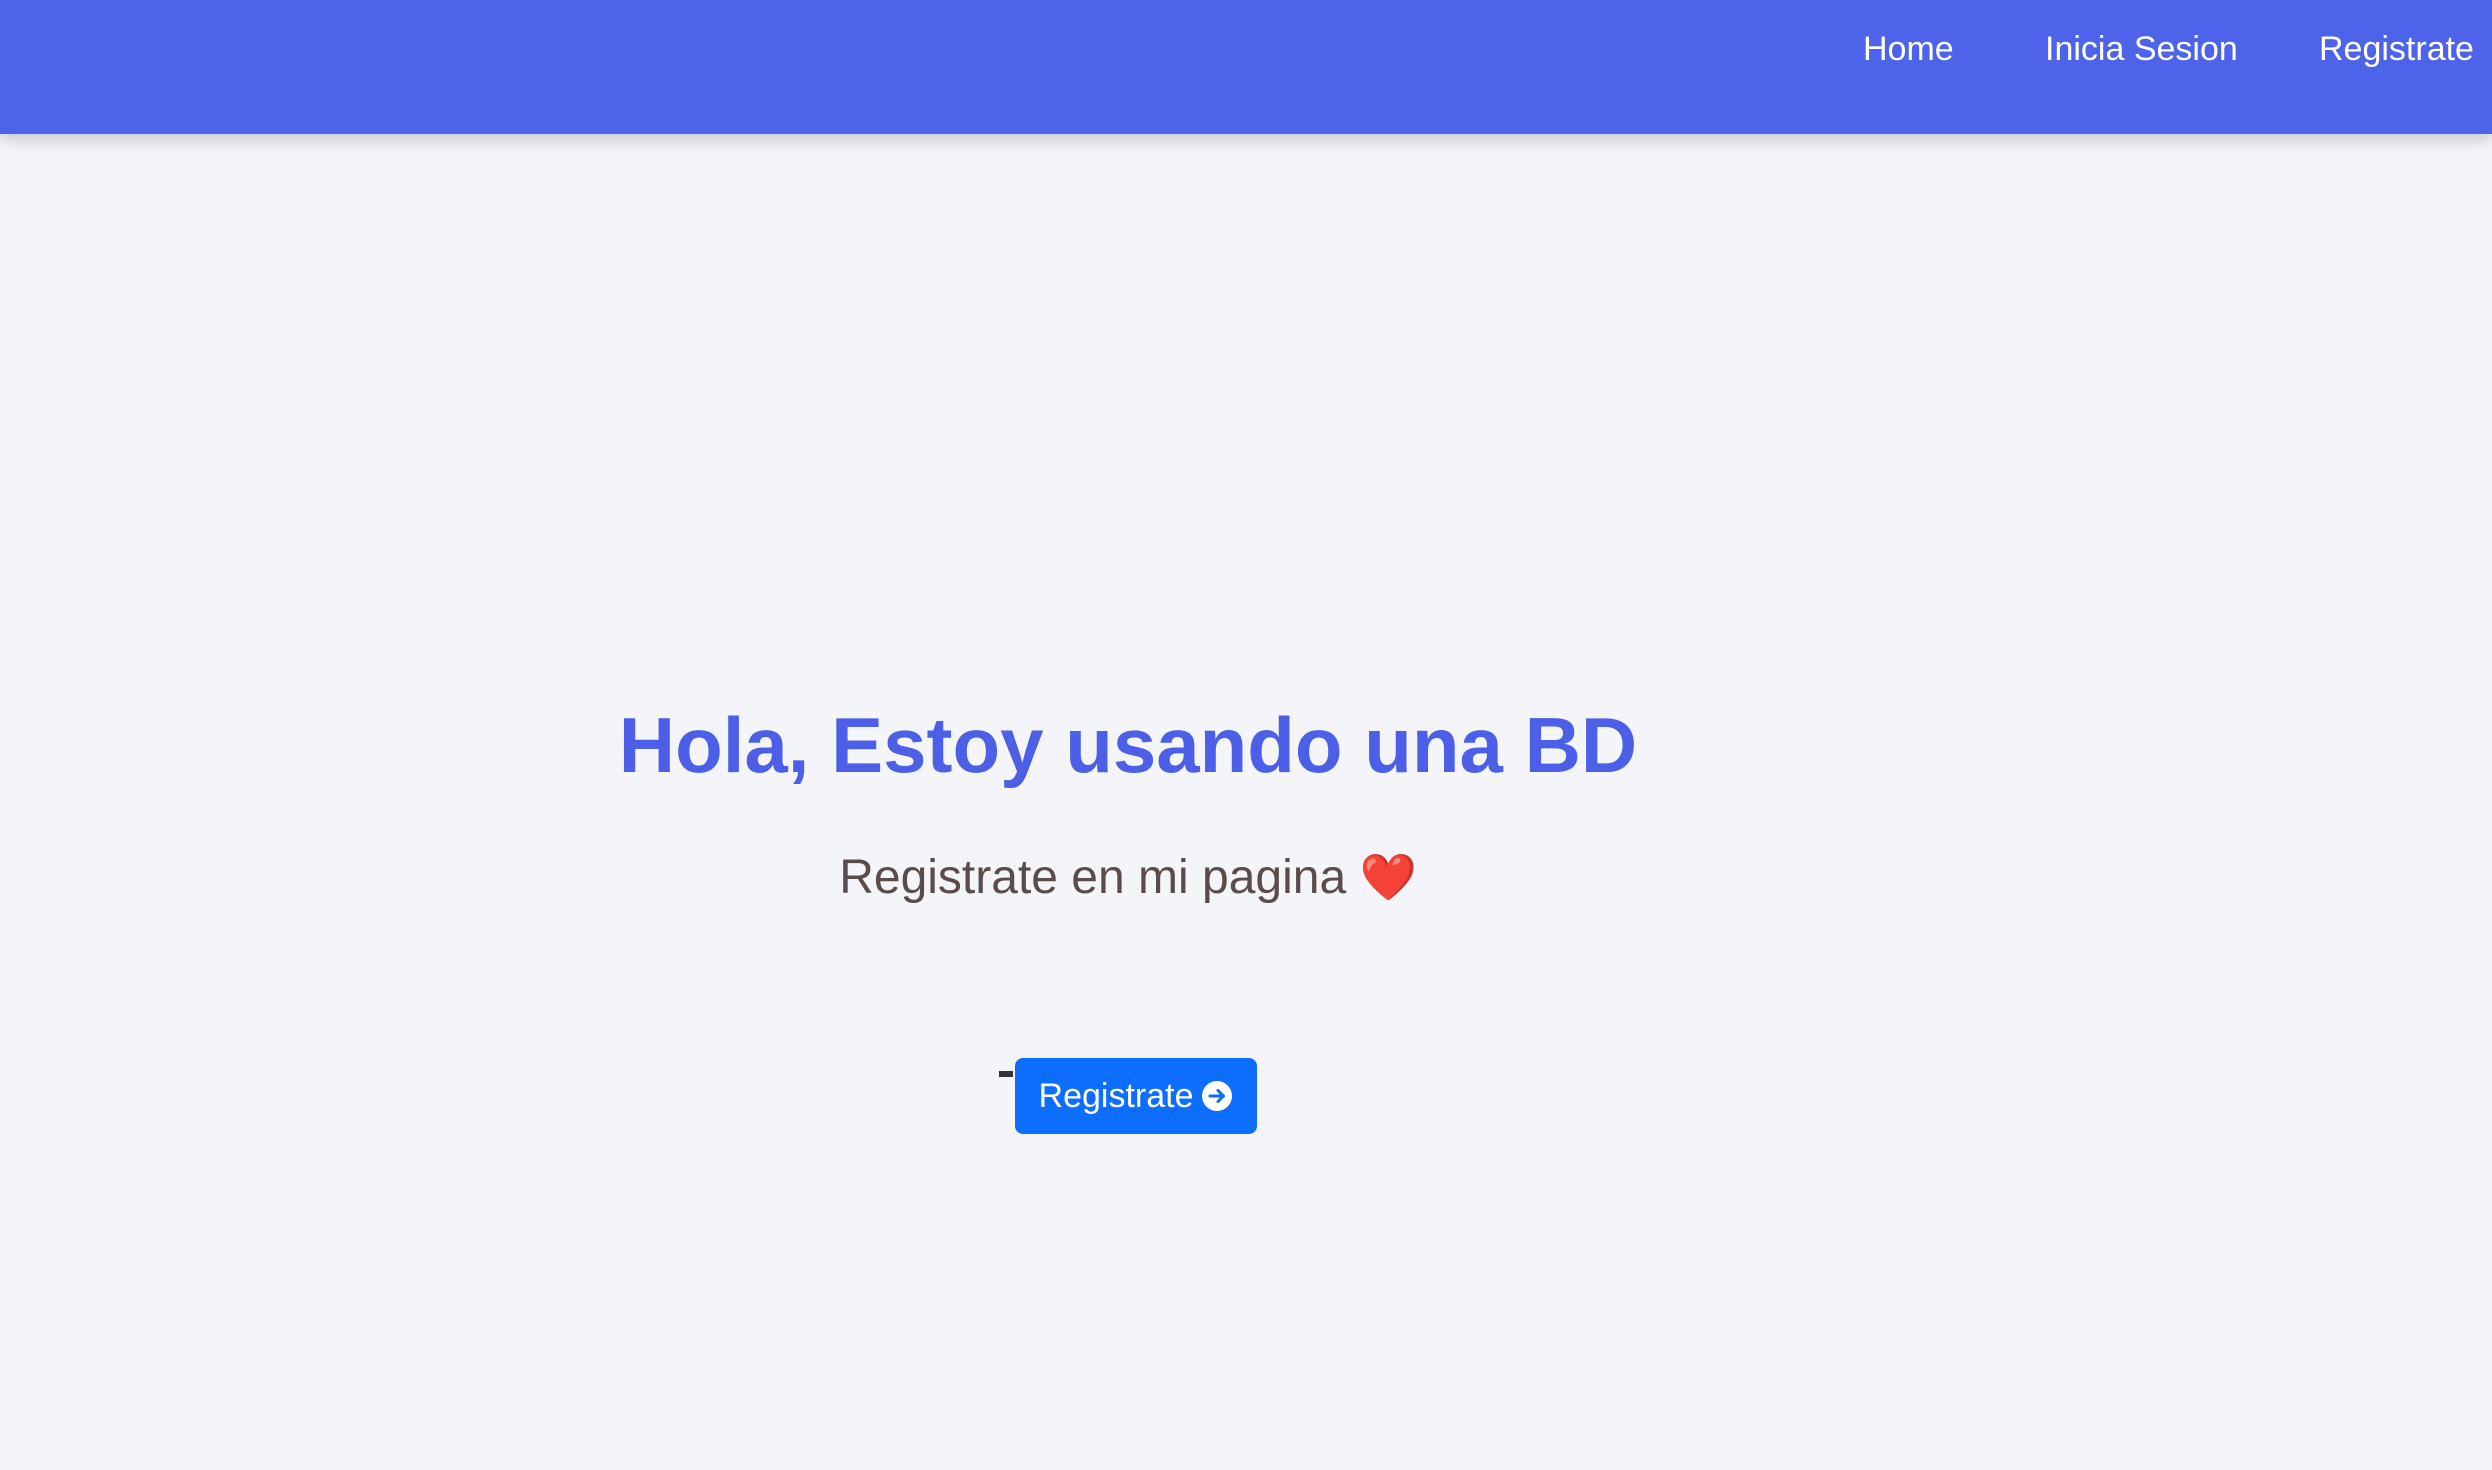 The image size is (2492, 1470). I want to click on register-button-label: Registrate, so click(1116, 1095).